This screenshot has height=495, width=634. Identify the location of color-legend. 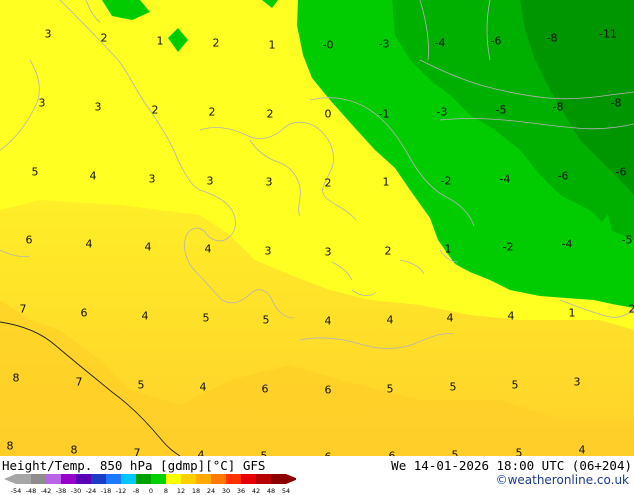
(150, 479).